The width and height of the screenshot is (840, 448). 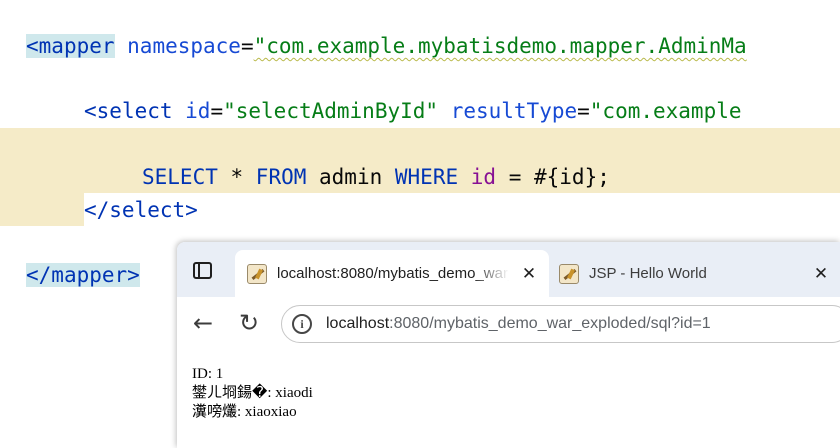 I want to click on tab-hello-world: JSP - Hello World ✕, so click(x=693, y=273).